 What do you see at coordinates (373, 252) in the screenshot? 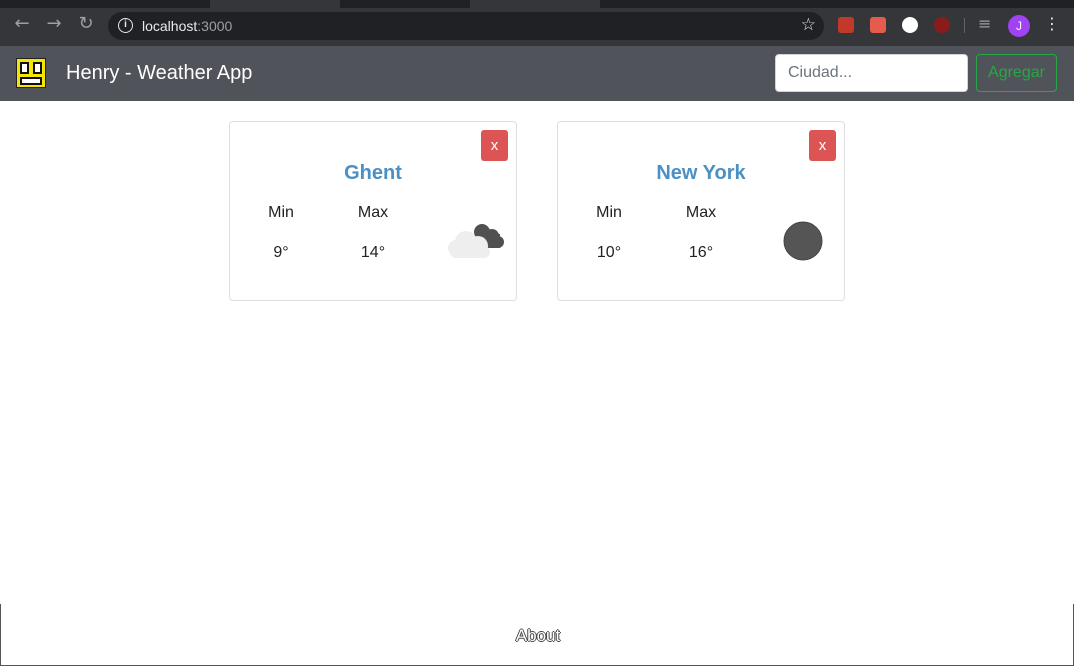
I see `max-value: 14°` at bounding box center [373, 252].